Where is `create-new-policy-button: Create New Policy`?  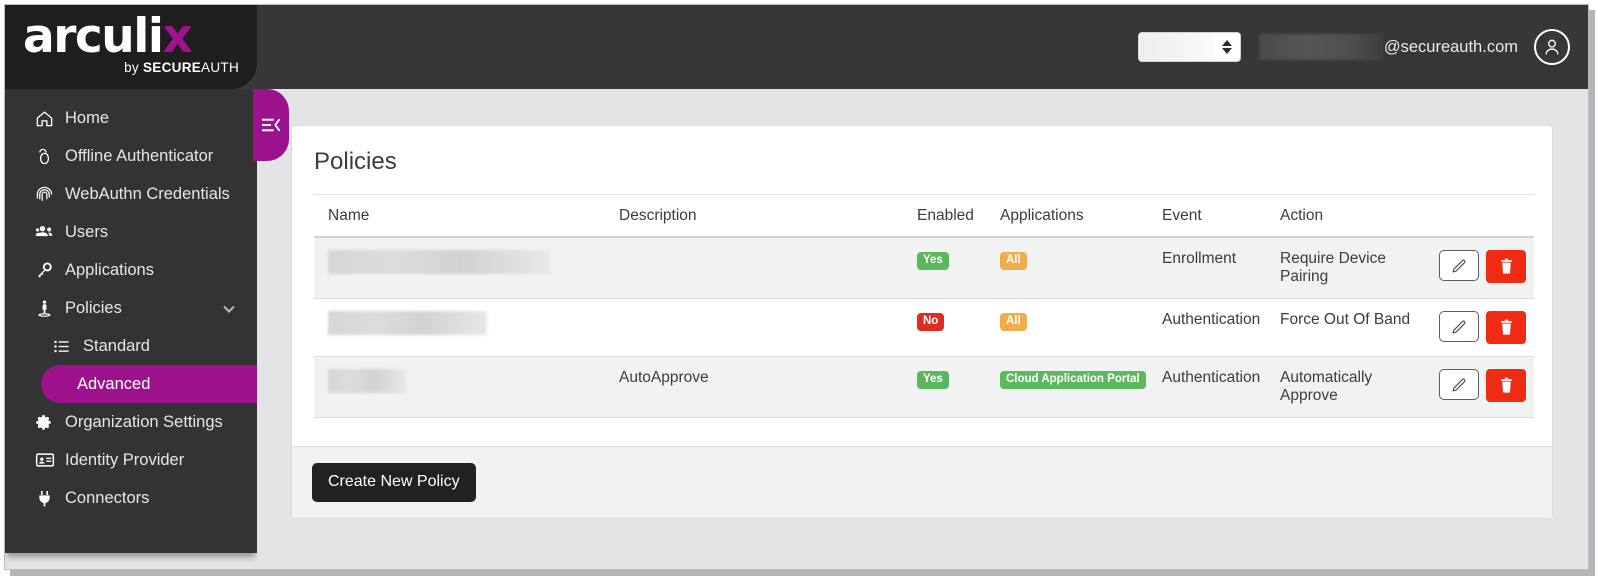
create-new-policy-button: Create New Policy is located at coordinates (394, 482).